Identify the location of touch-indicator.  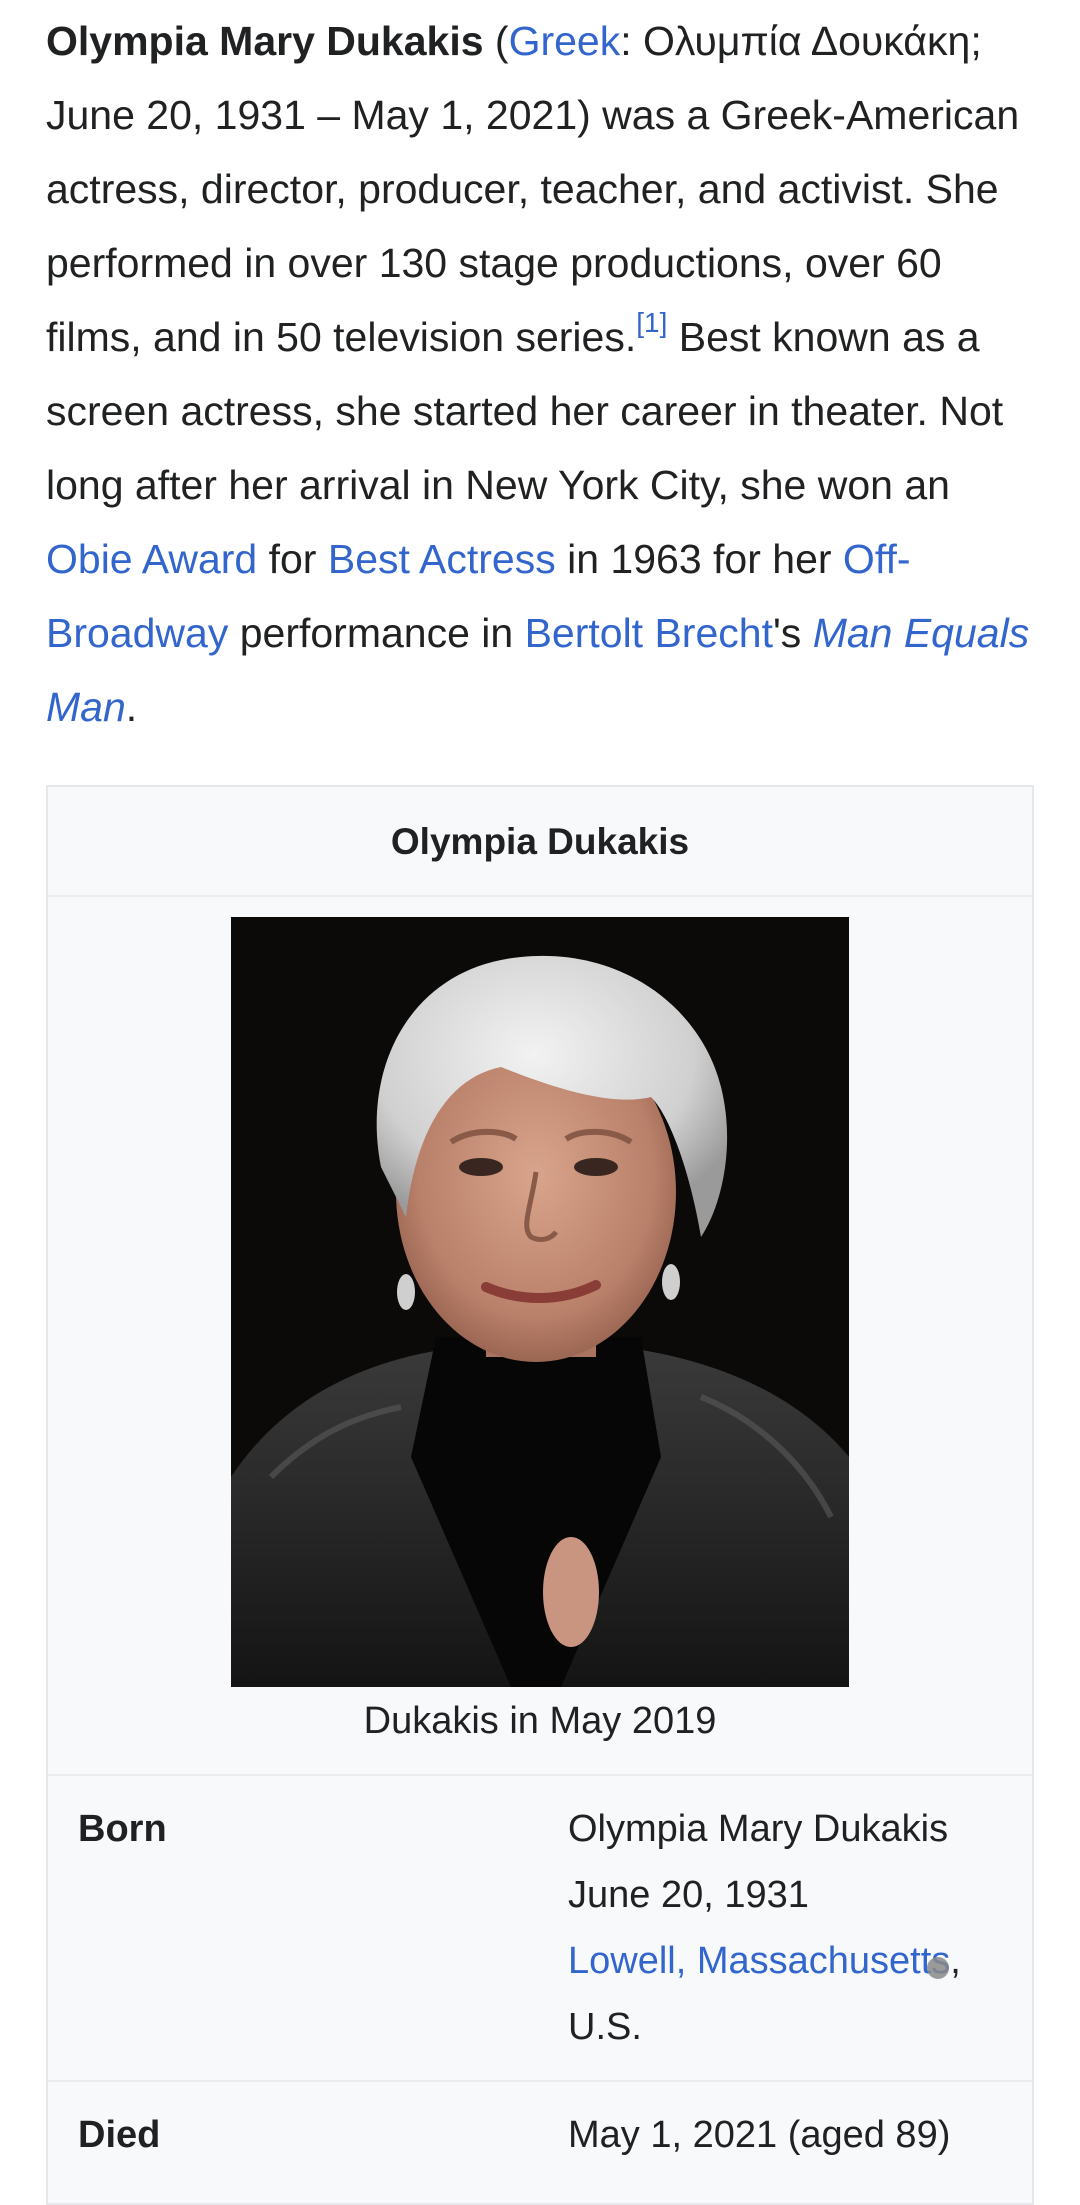
(938, 1968).